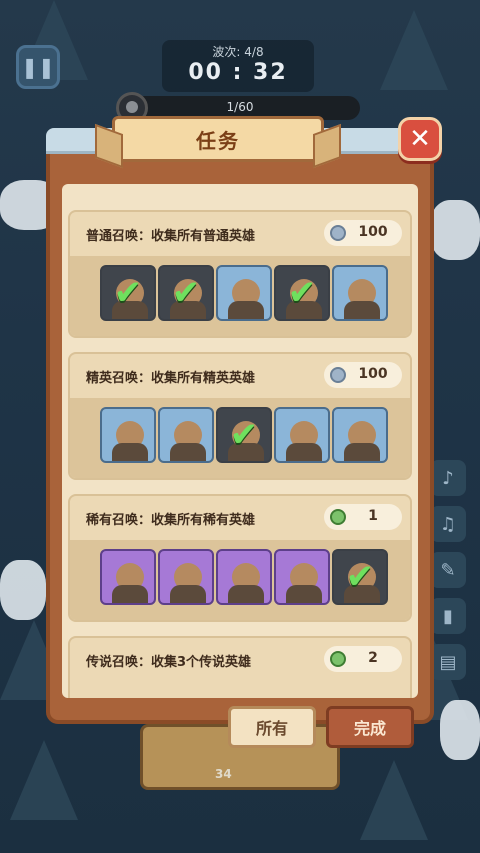  I want to click on enemy-count: 1/60, so click(240, 107).